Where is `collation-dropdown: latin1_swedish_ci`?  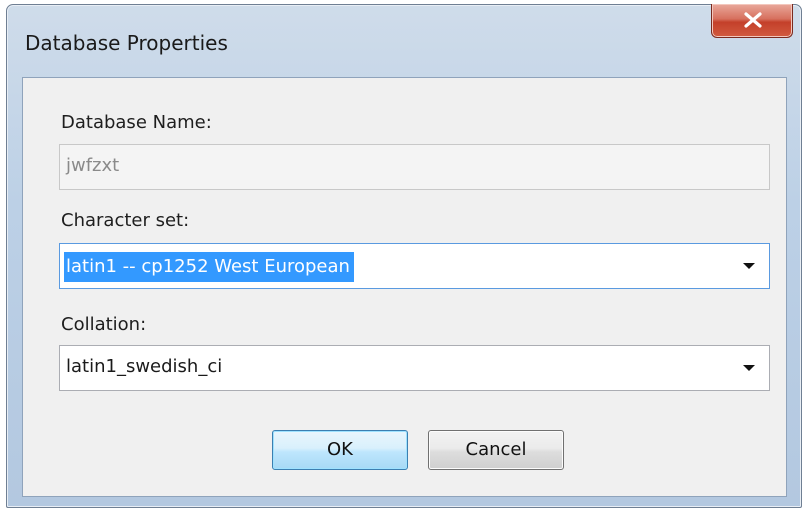 collation-dropdown: latin1_swedish_ci is located at coordinates (414, 368).